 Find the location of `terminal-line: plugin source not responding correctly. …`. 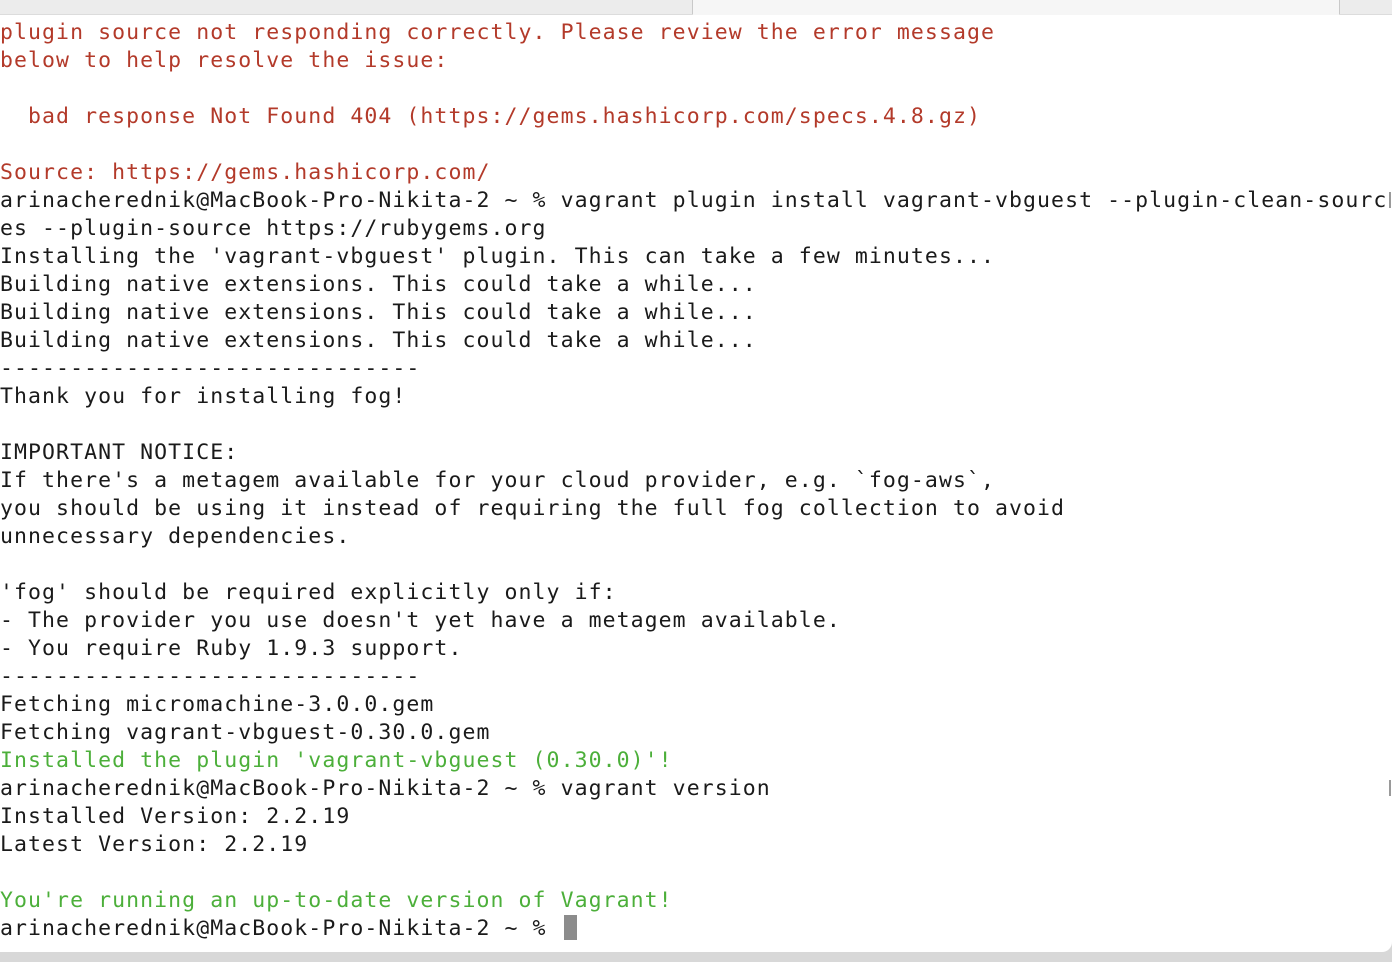

terminal-line: plugin source not responding correctly. … is located at coordinates (497, 32).